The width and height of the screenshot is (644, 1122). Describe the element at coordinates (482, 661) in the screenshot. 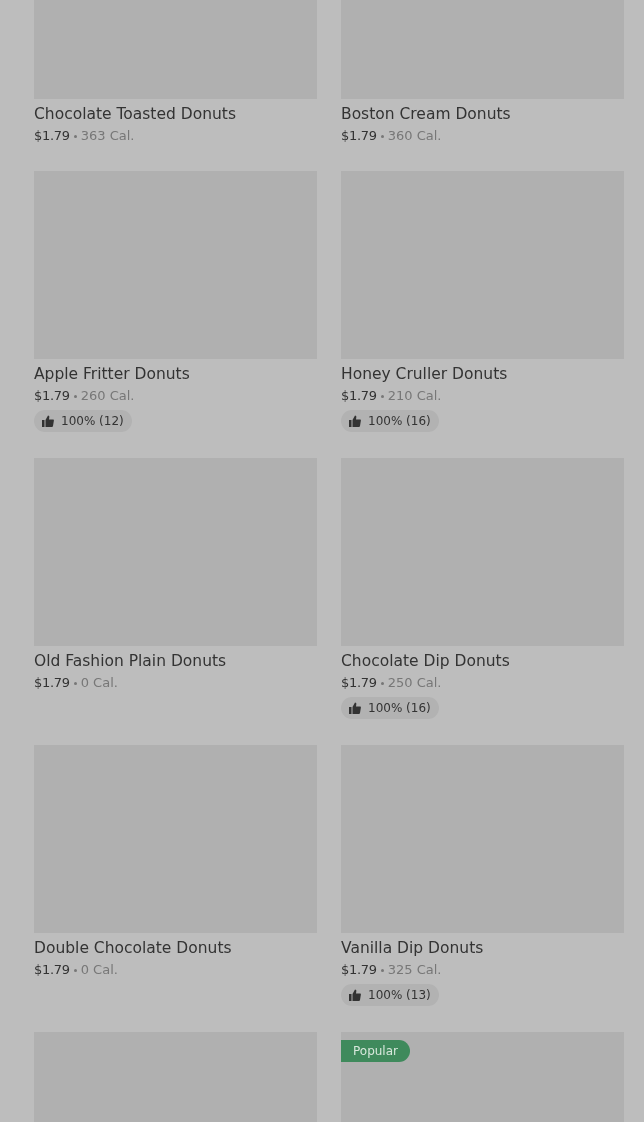

I see `item-name: Chocolate Dip Donuts` at that location.